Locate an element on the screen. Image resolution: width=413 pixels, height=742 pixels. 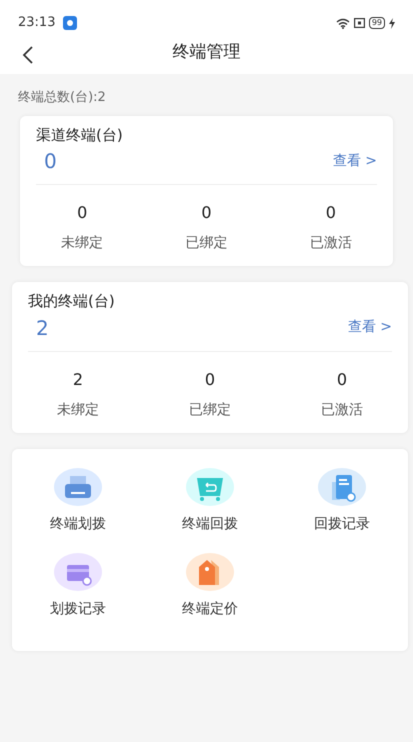
tray-icon is located at coordinates (77, 487).